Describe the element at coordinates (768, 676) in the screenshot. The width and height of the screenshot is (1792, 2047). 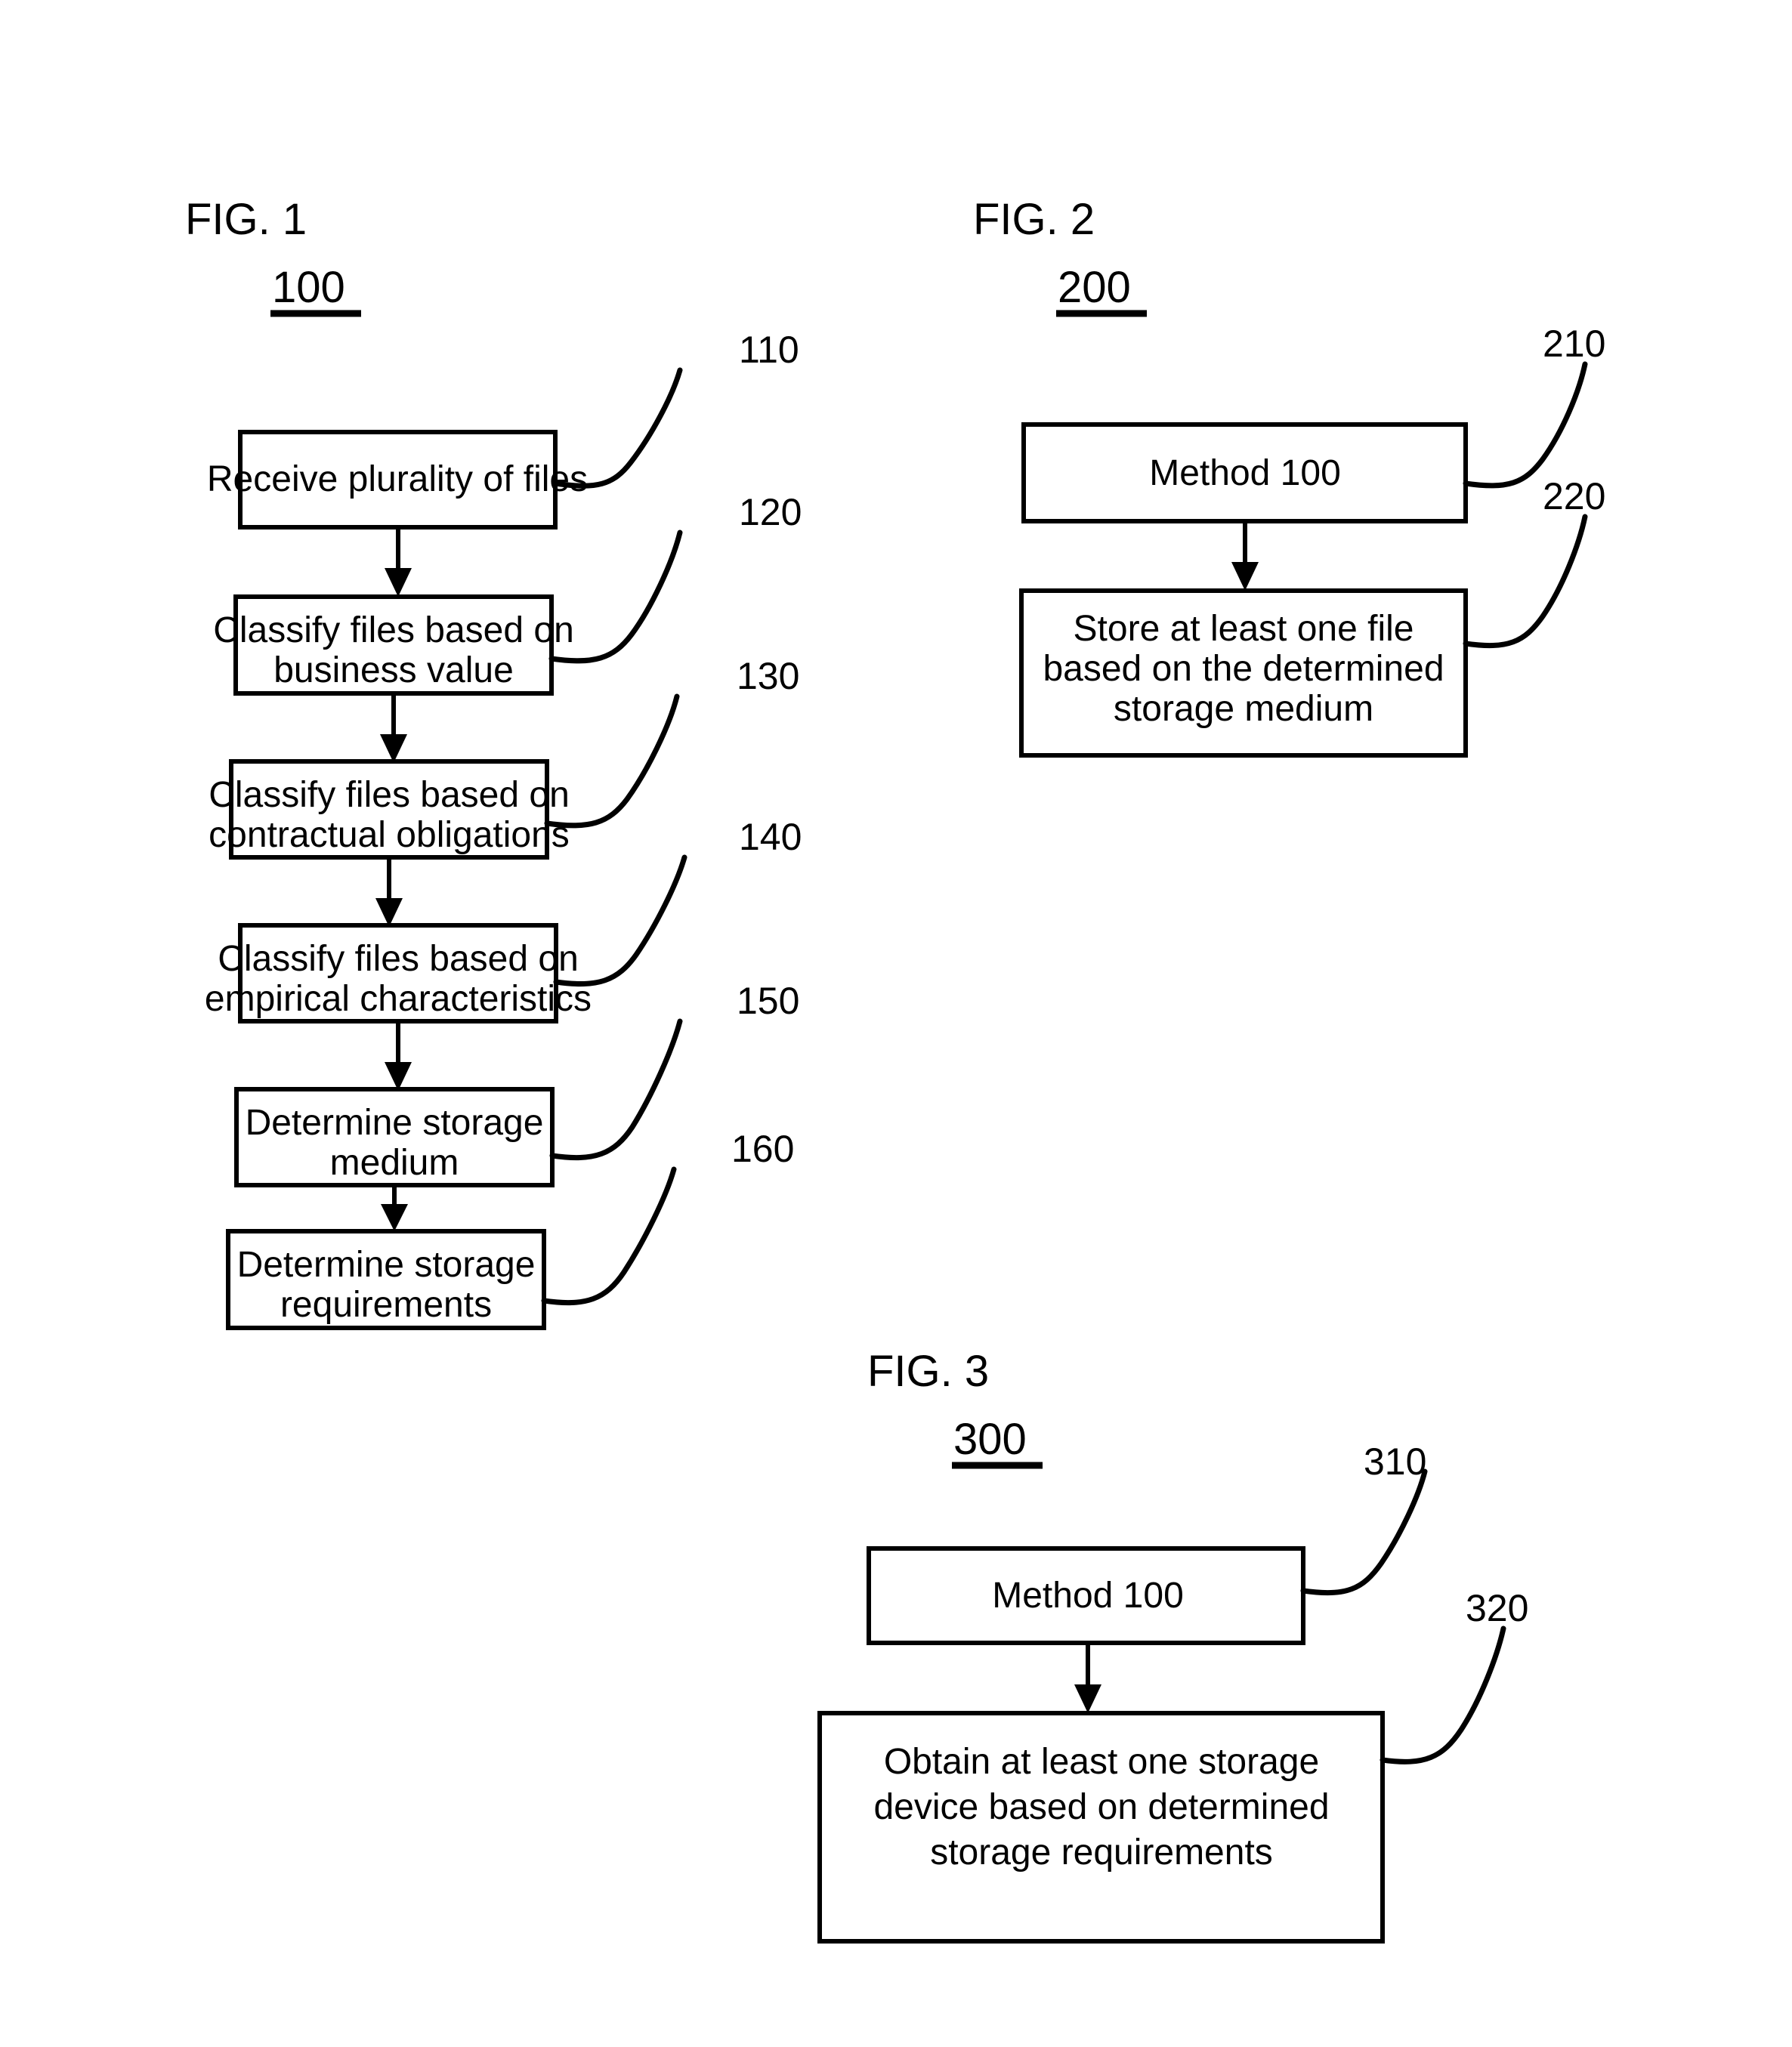
I see `reference-numeral-130: 130` at that location.